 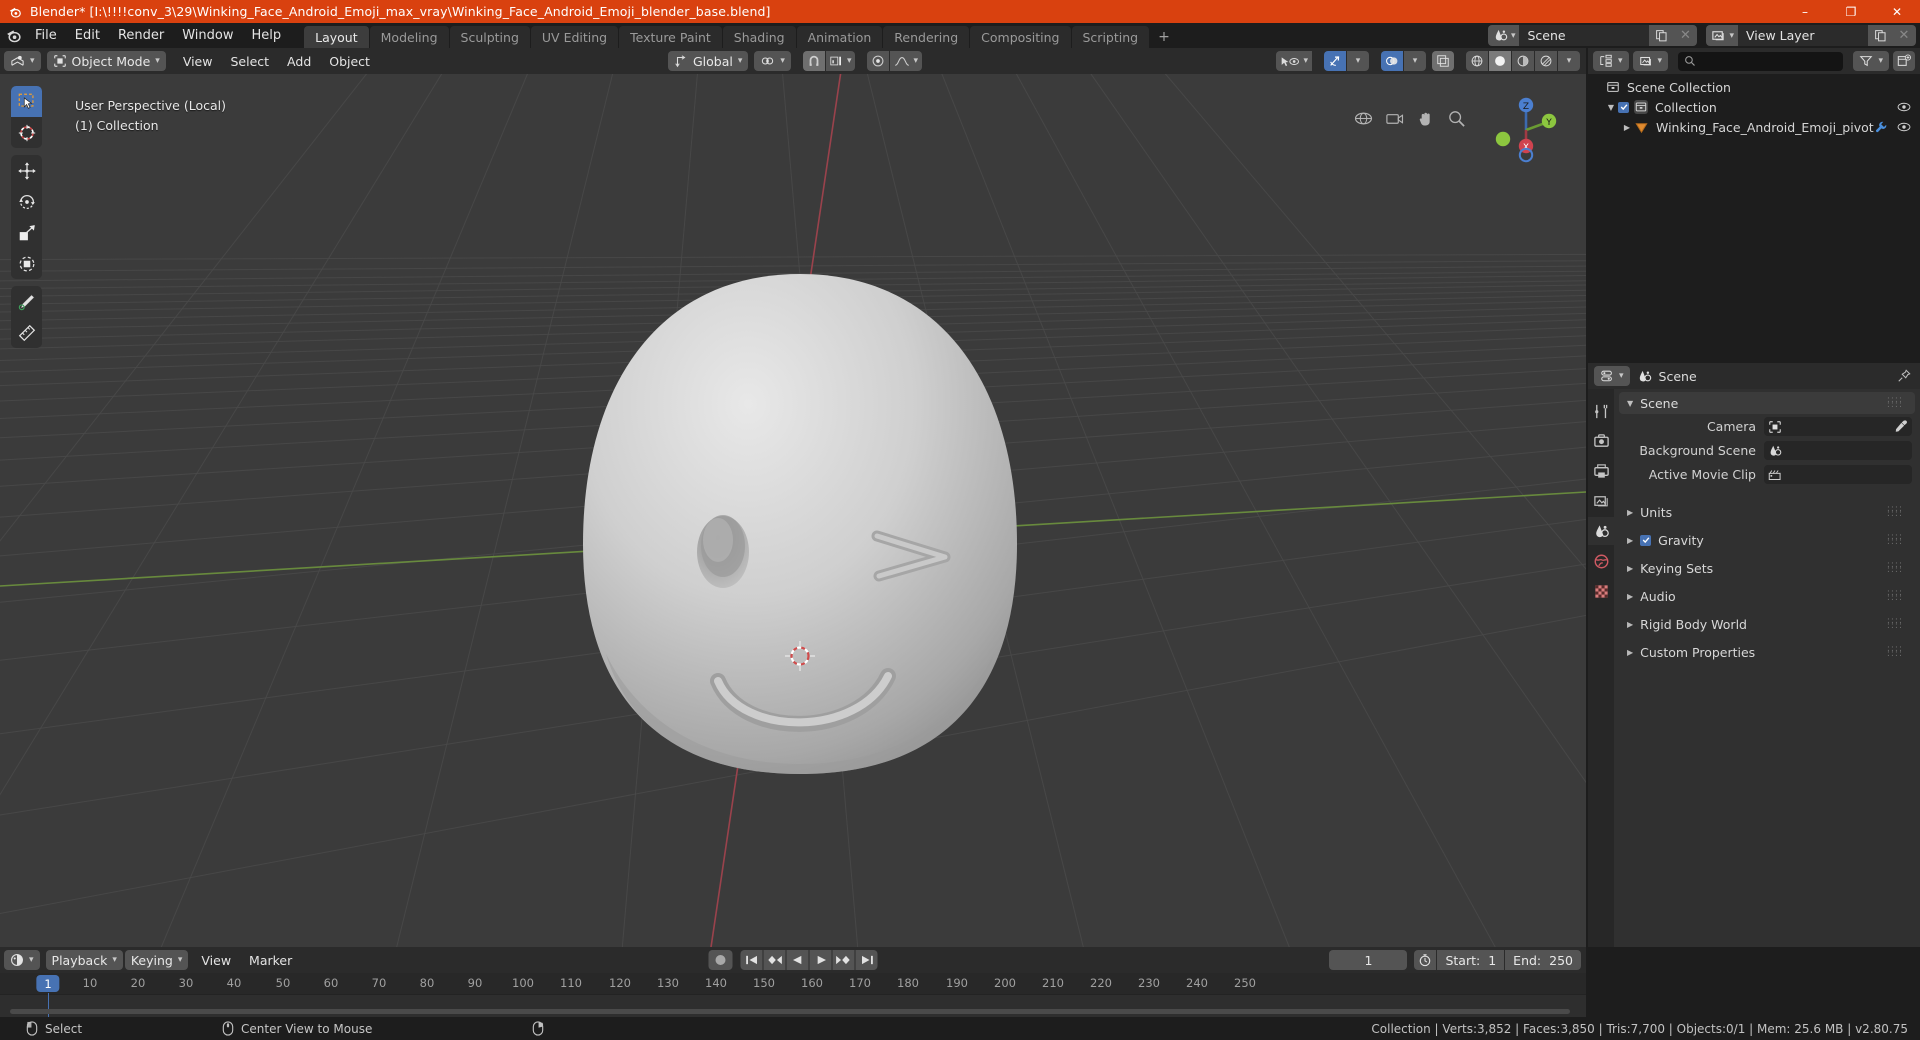 I want to click on frame-start-field: Start: 1, so click(x=1471, y=960).